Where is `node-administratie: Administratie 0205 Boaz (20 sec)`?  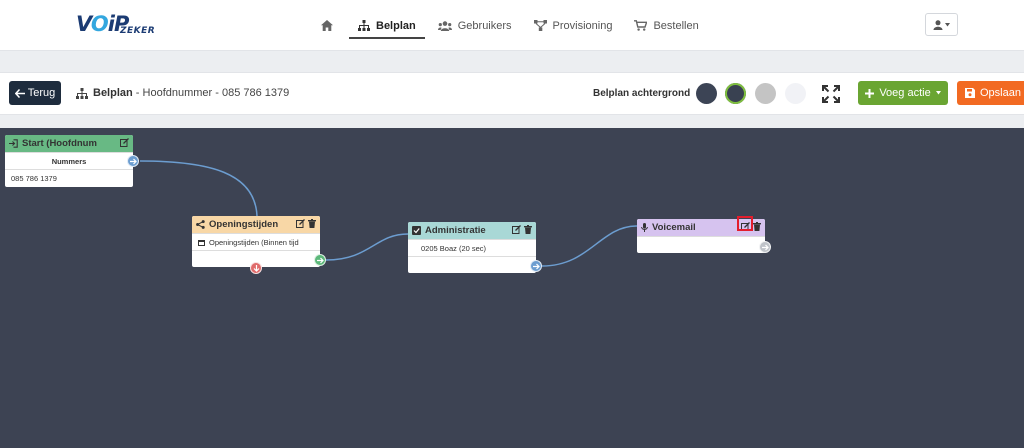
node-administratie: Administratie 0205 Boaz (20 sec) is located at coordinates (475, 247).